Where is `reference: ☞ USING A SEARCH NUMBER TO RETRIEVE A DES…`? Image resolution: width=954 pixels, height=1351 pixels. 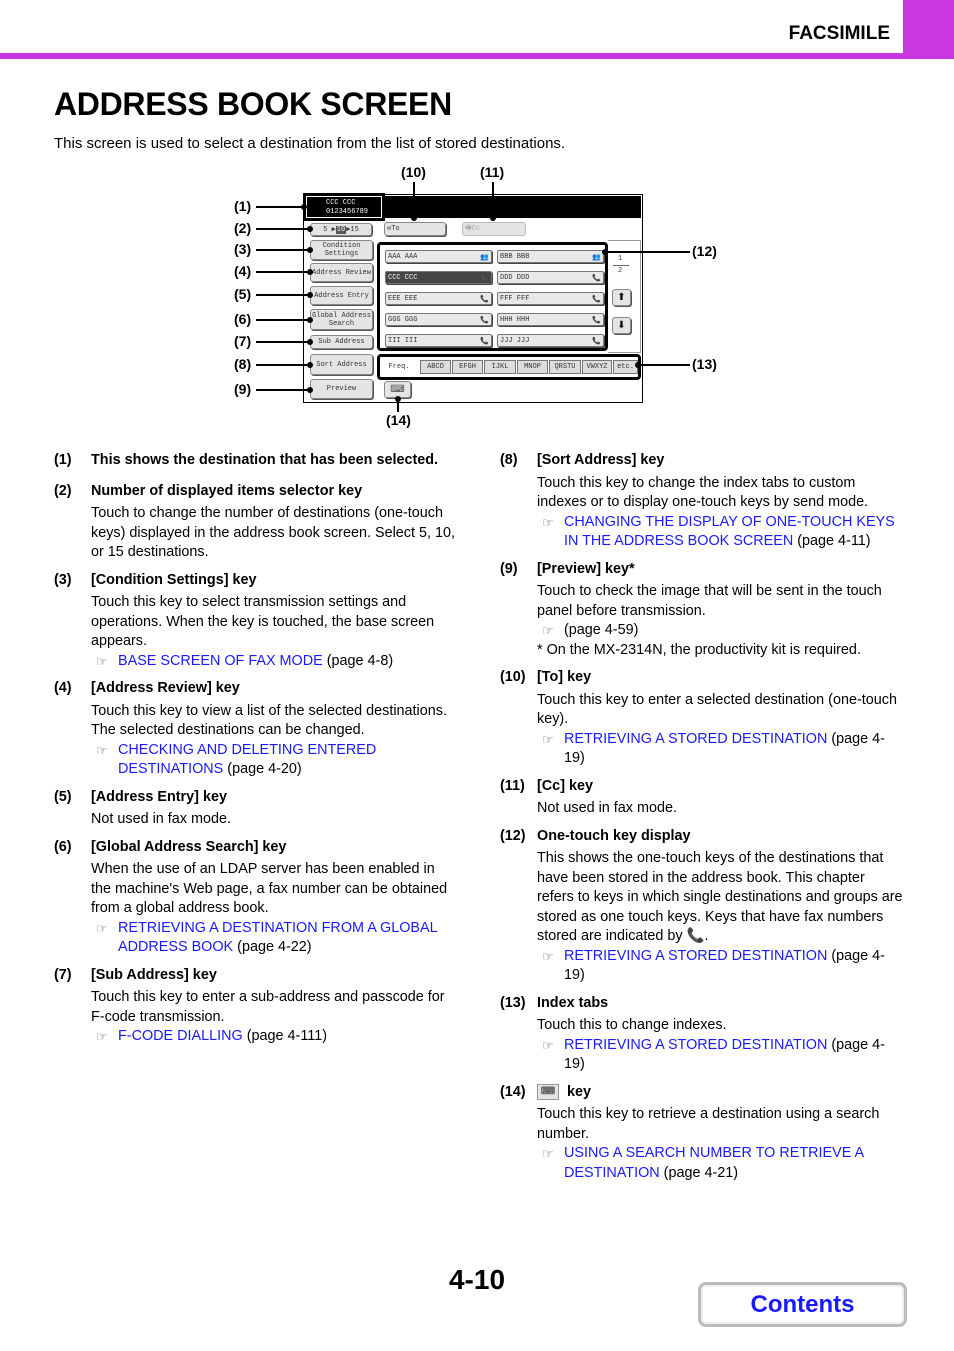 reference: ☞ USING A SEARCH NUMBER TO RETRIEVE A DES… is located at coordinates (721, 1163).